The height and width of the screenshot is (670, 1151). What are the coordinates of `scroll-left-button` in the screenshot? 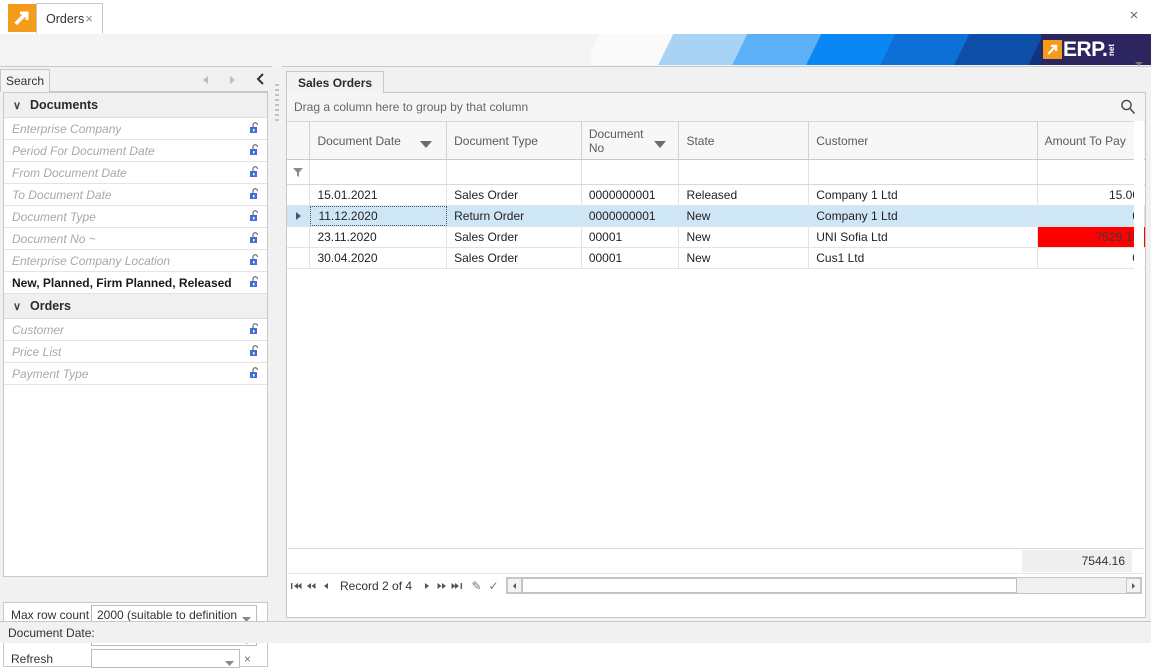 It's located at (514, 585).